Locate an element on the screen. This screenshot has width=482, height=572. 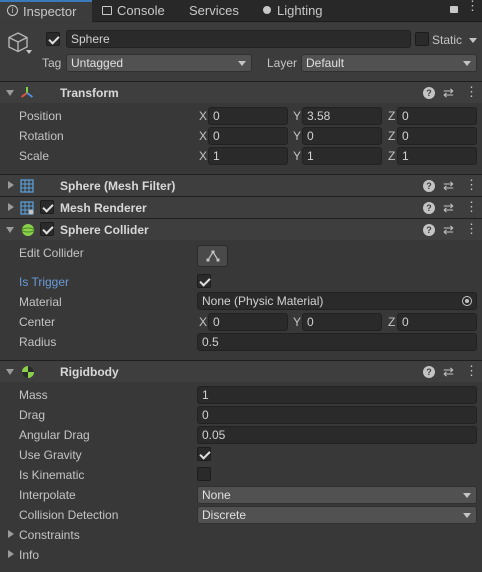
tag-dropdown: Untagged is located at coordinates (159, 63).